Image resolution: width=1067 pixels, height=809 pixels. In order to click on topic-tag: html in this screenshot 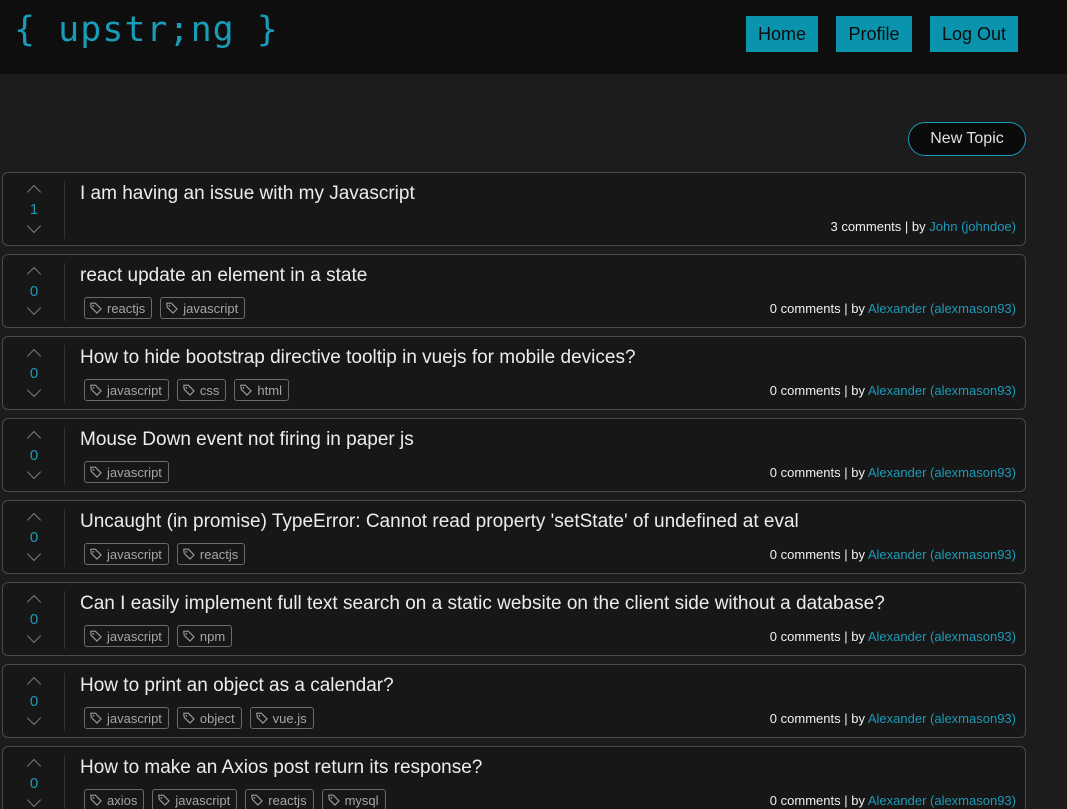, I will do `click(261, 390)`.